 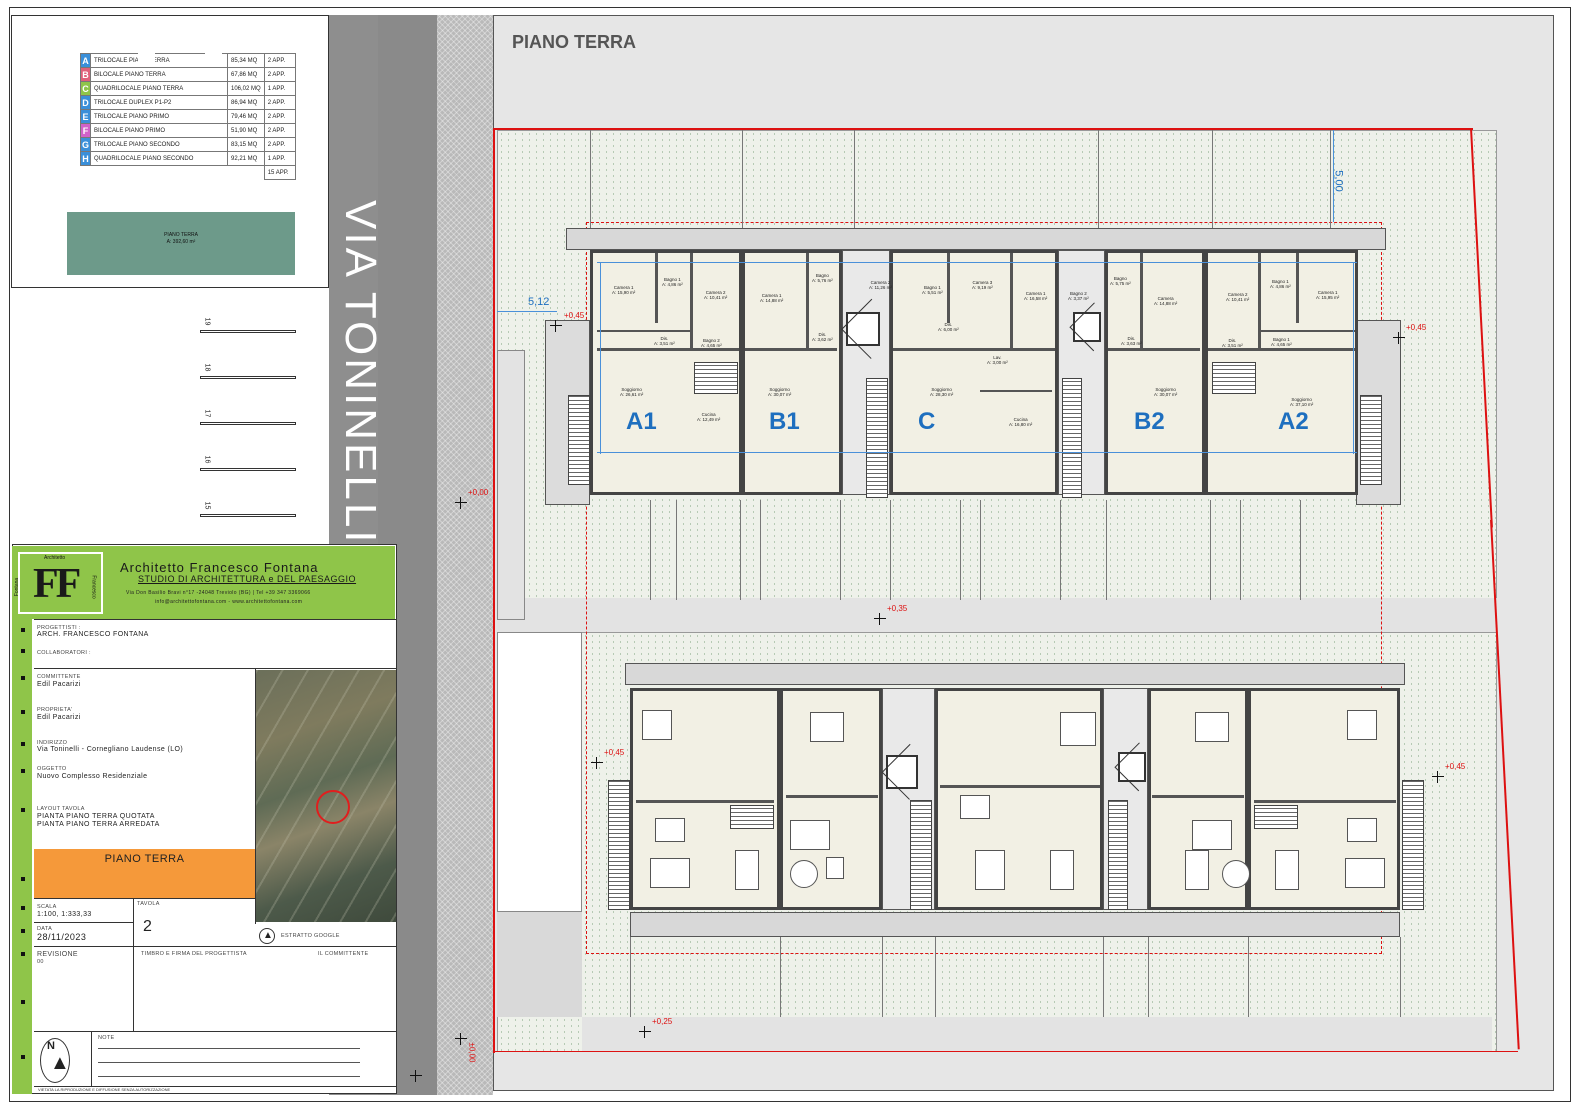 I want to click on legend-total-row: 15 APP., so click(x=188, y=172).